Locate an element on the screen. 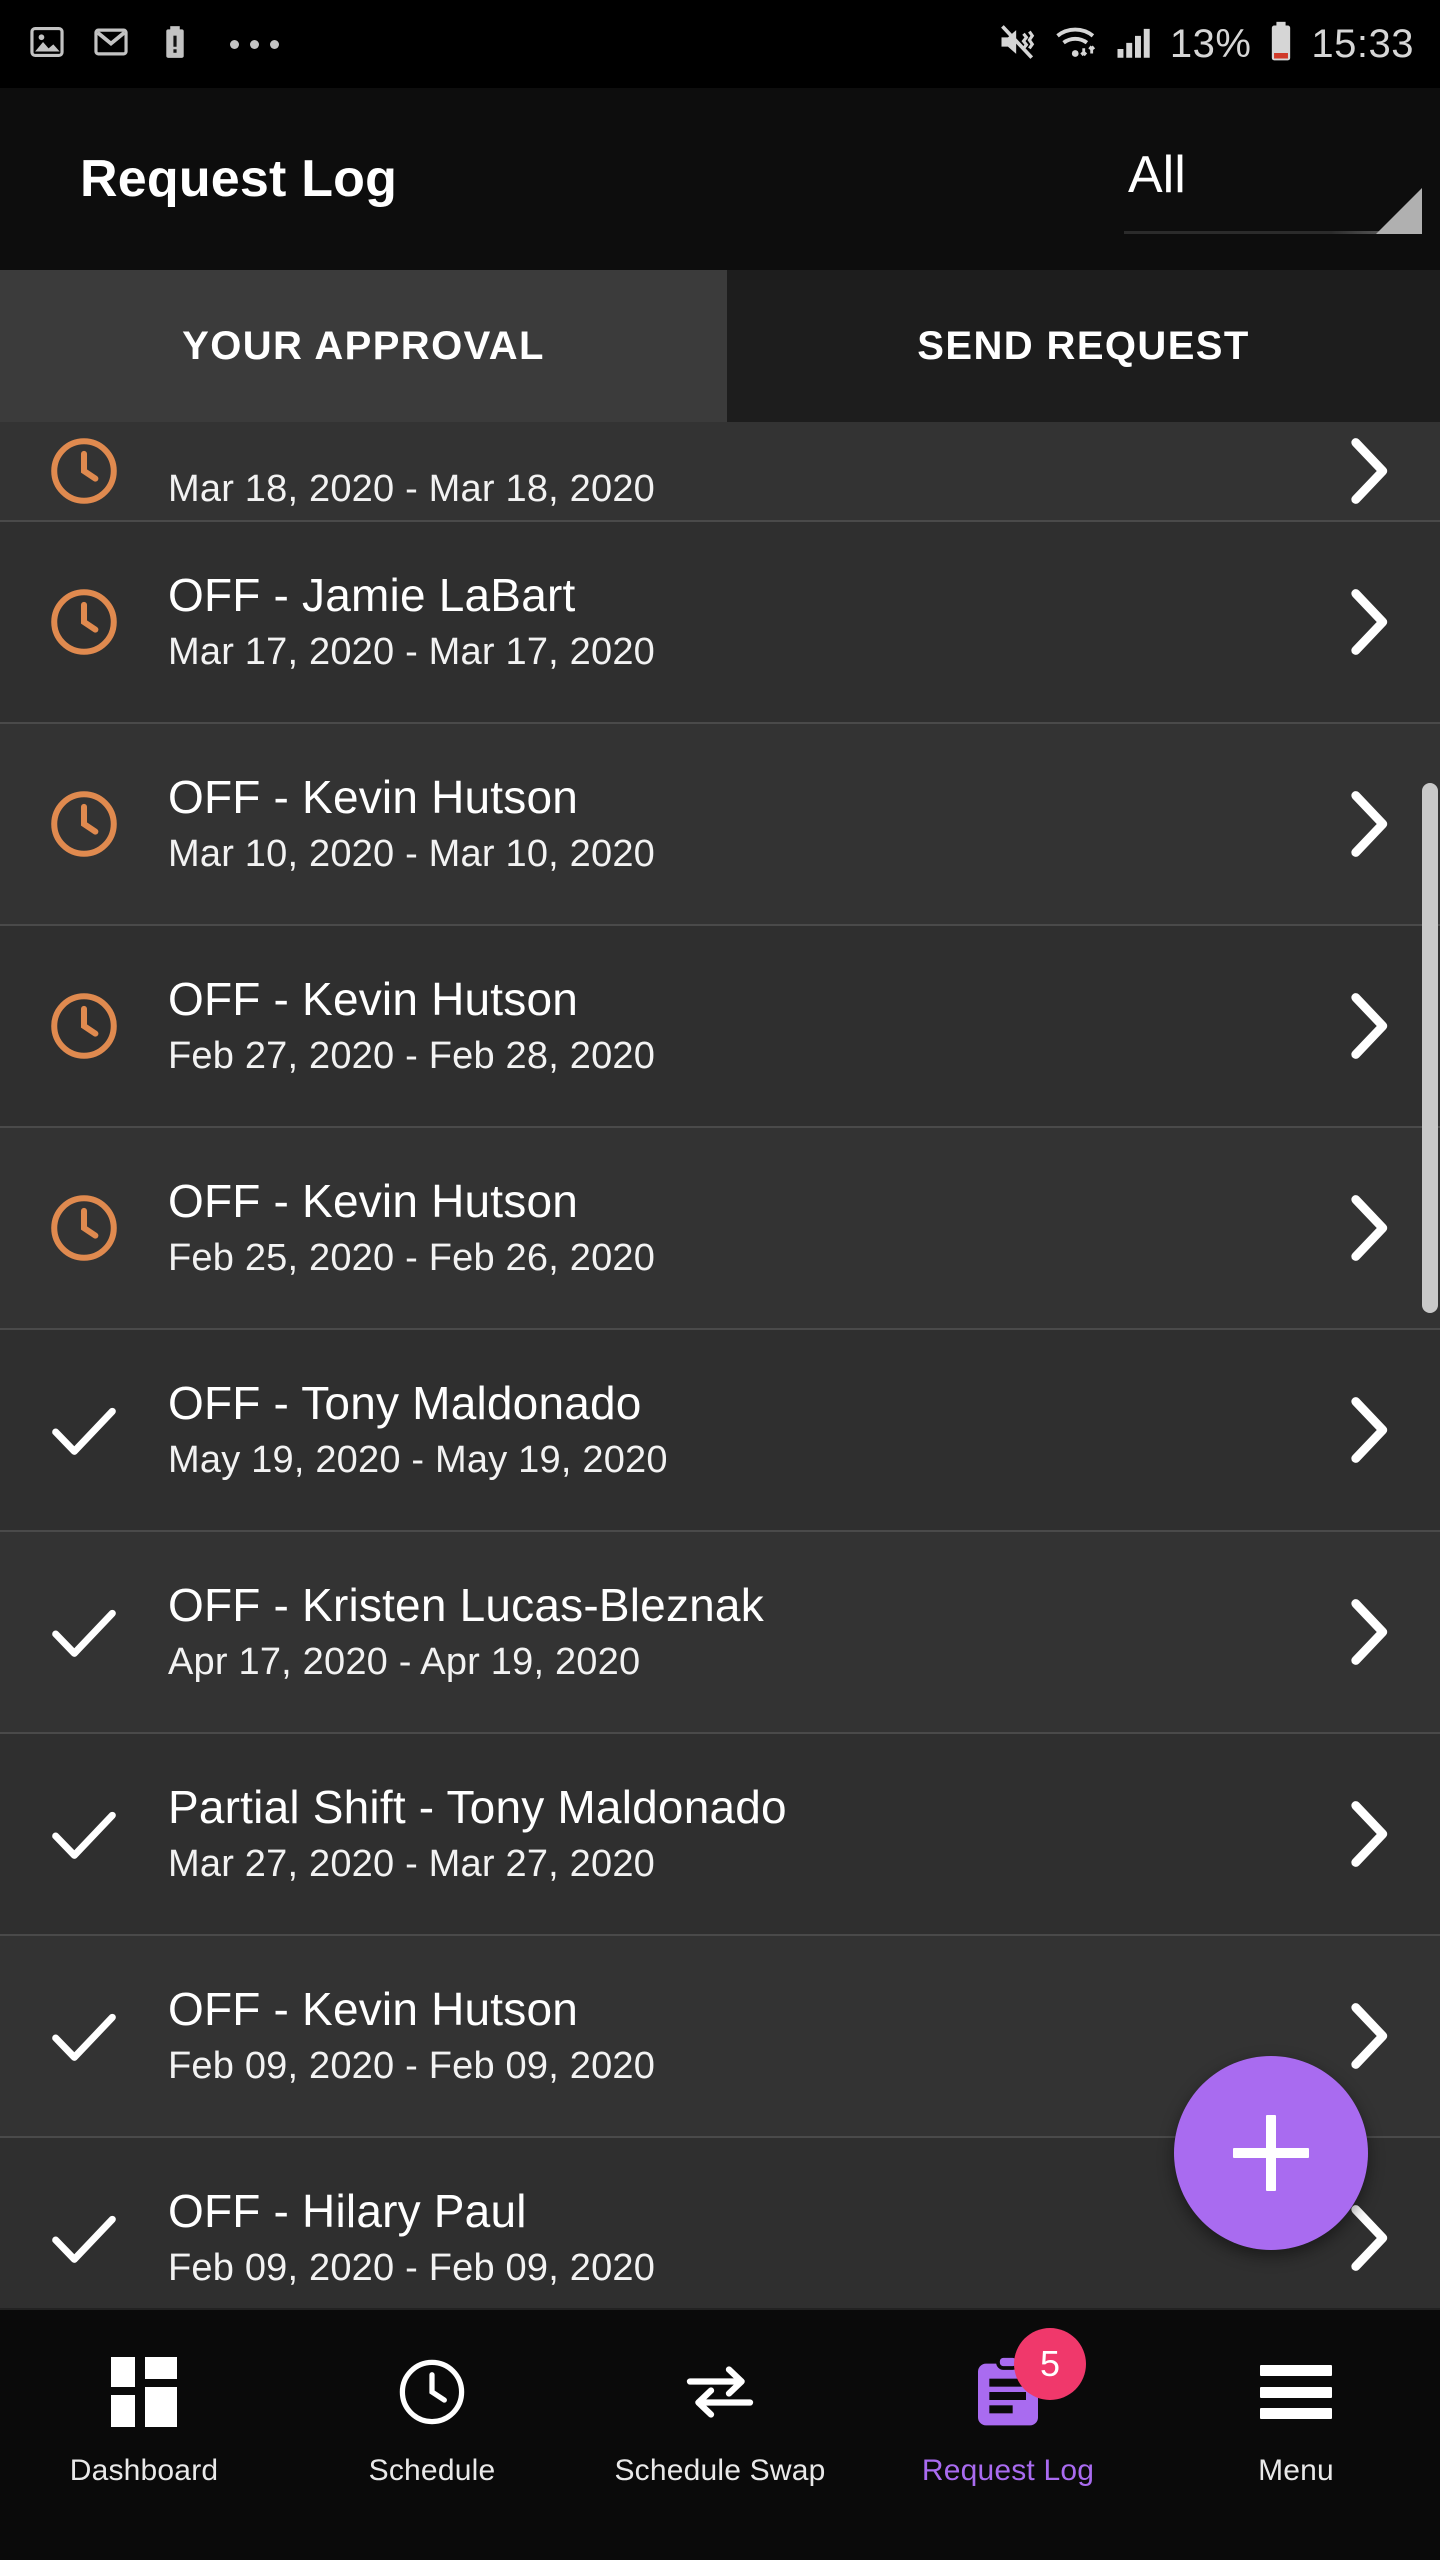 This screenshot has width=1440, height=2560. nav-item-menu: Menu is located at coordinates (1296, 2416).